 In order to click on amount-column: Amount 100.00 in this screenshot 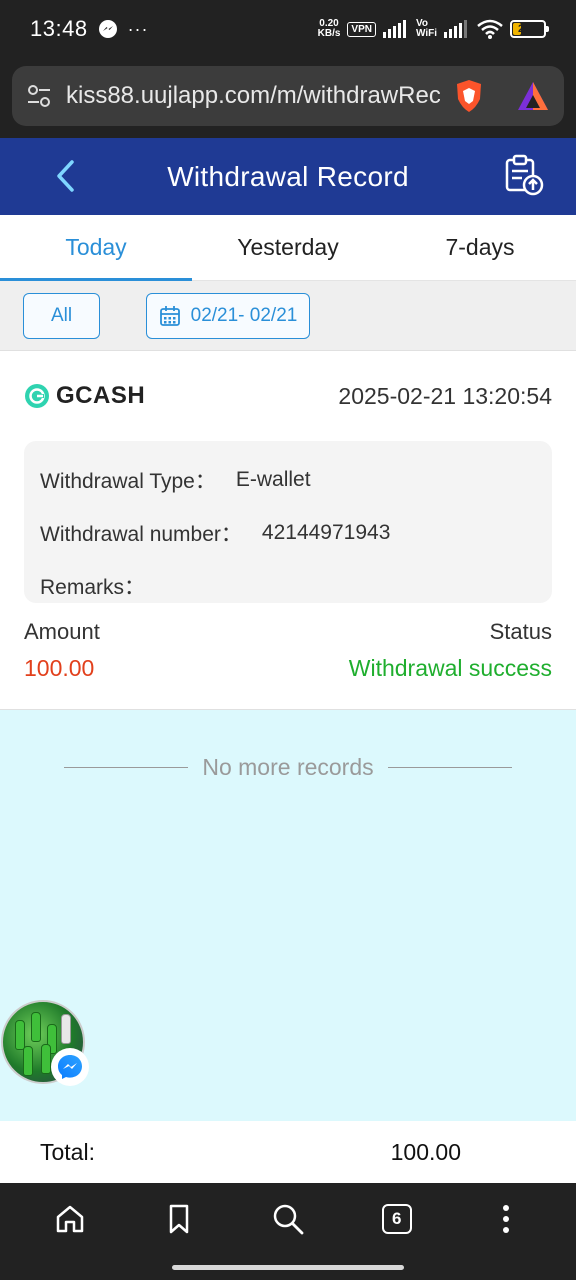, I will do `click(62, 650)`.